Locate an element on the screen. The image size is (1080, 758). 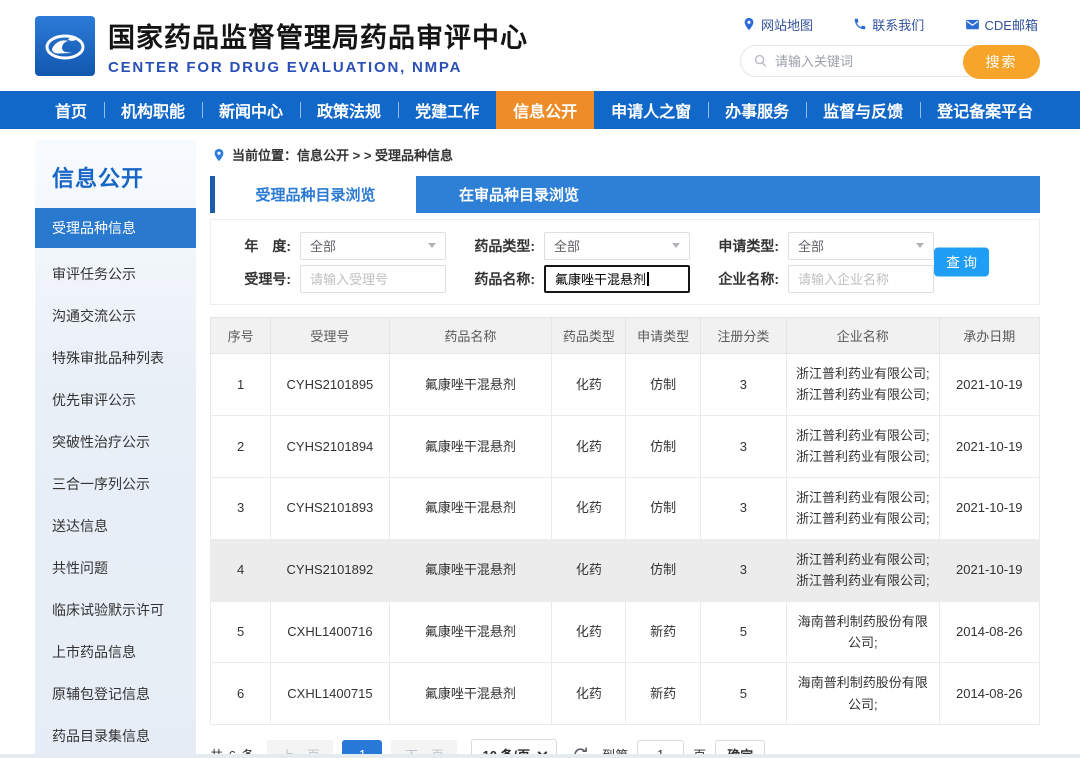
table-cell: 6 is located at coordinates (240, 694).